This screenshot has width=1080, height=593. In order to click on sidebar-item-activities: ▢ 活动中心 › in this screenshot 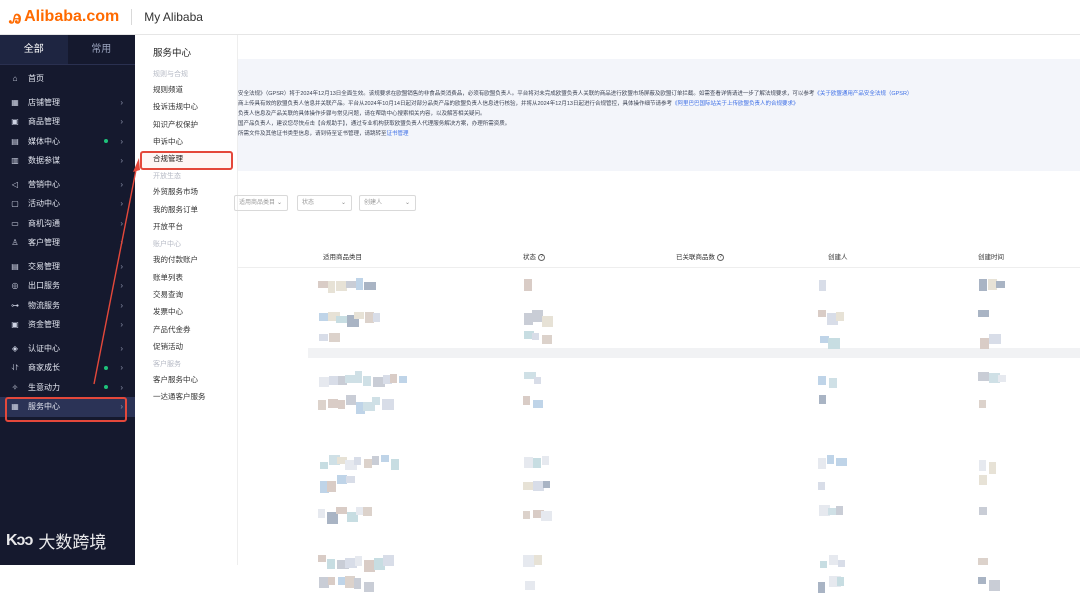, I will do `click(67, 204)`.